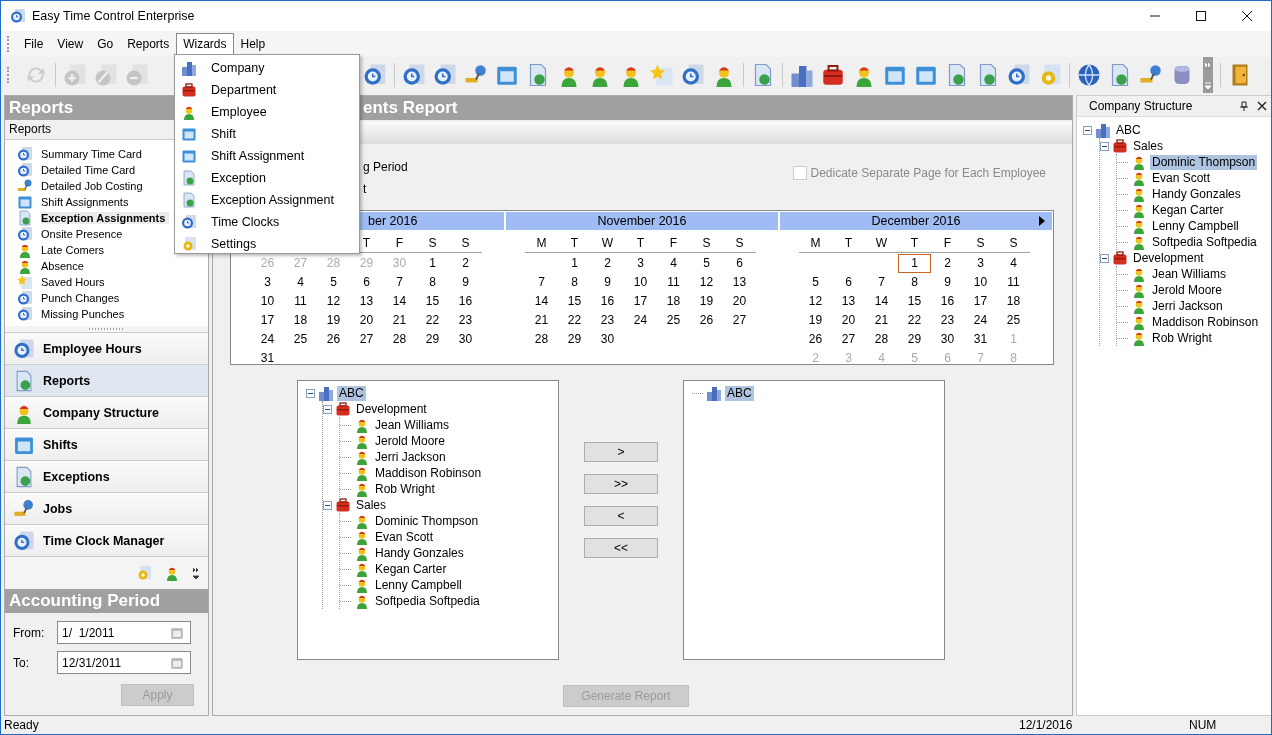 The image size is (1272, 735). Describe the element at coordinates (124, 662) in the screenshot. I see `date-field: 12/31/2011` at that location.